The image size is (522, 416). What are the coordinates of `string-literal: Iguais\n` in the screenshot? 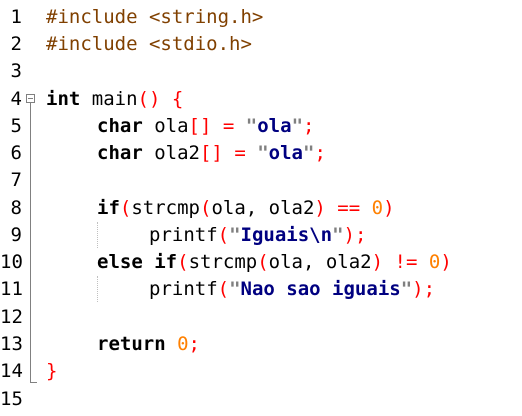 It's located at (286, 235).